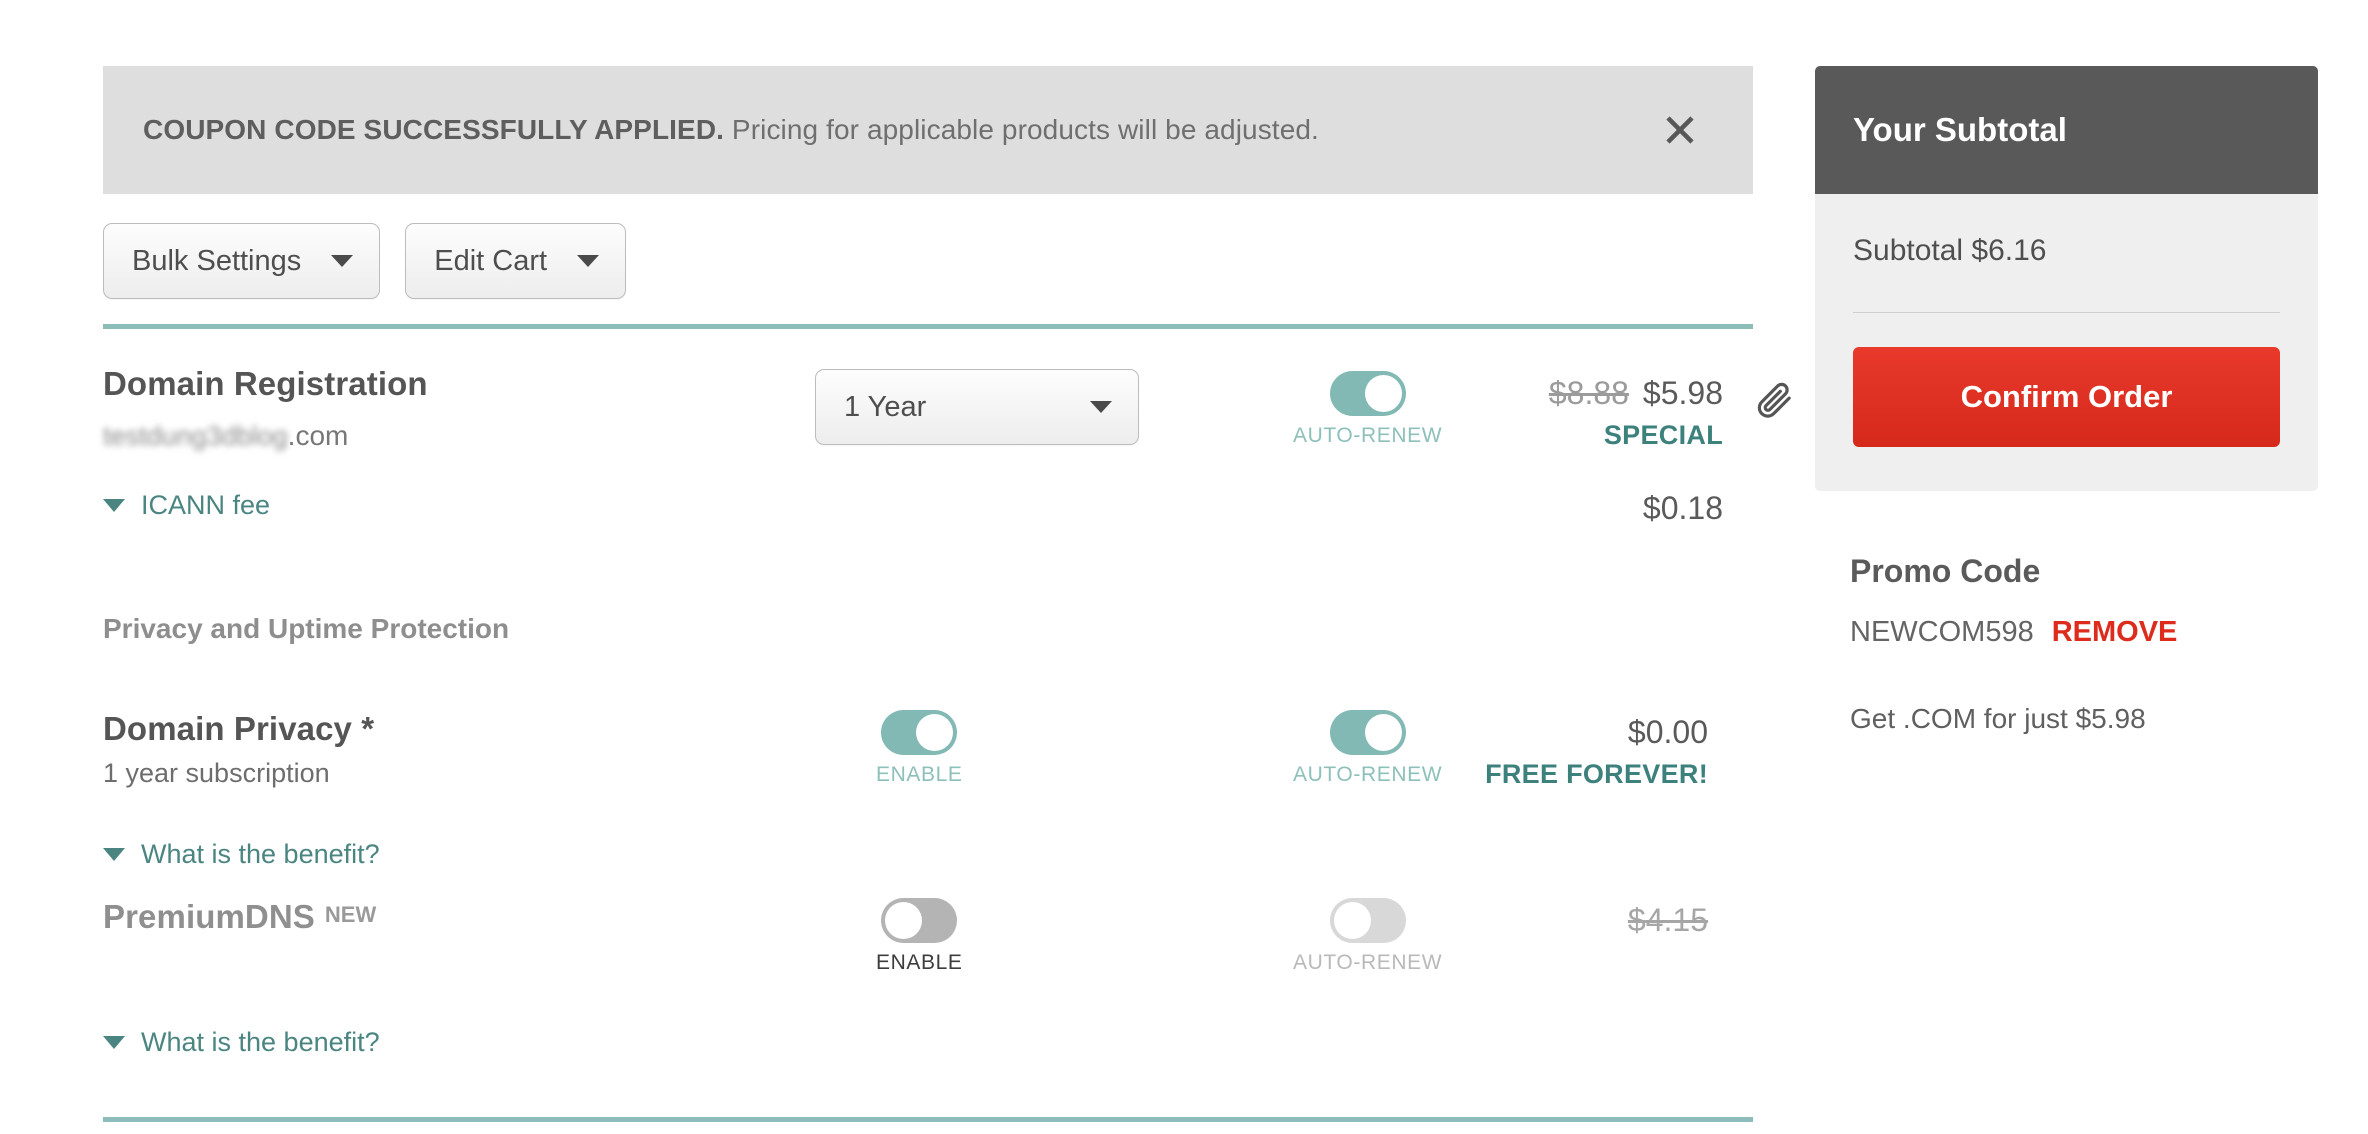 This screenshot has width=2368, height=1134. I want to click on premiumdns-benefit-disclosure: What is the benefit?, so click(241, 1042).